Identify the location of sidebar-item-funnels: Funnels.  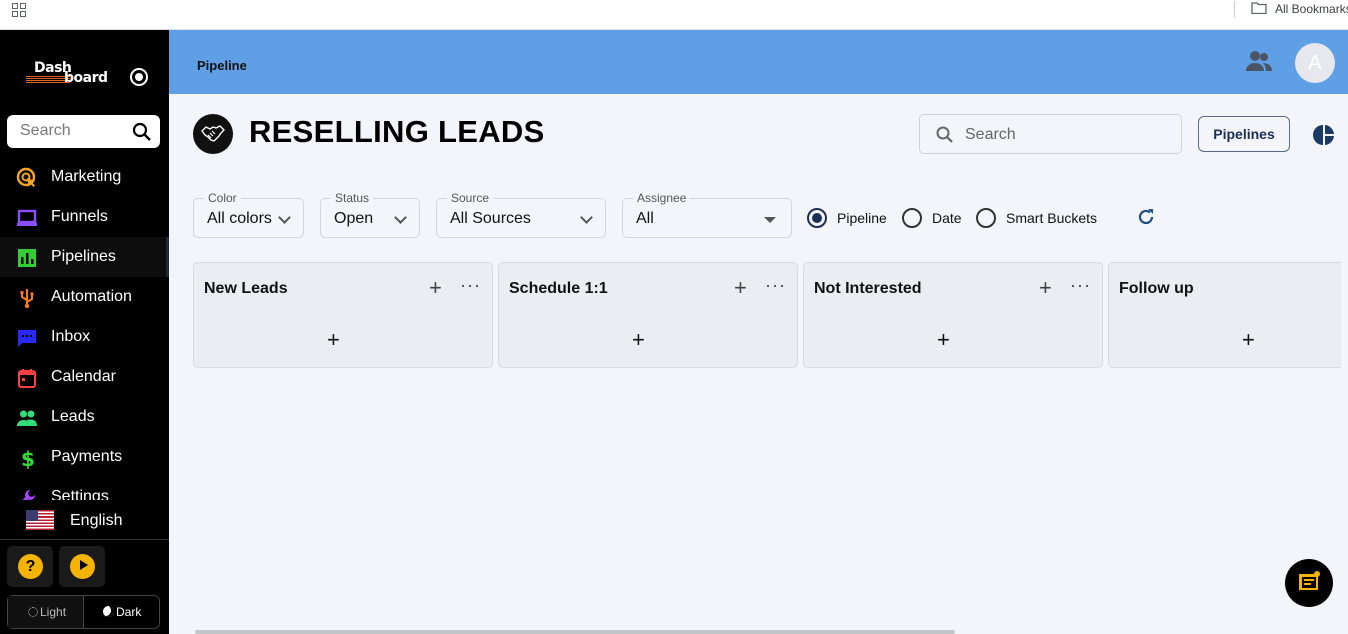
(84, 217).